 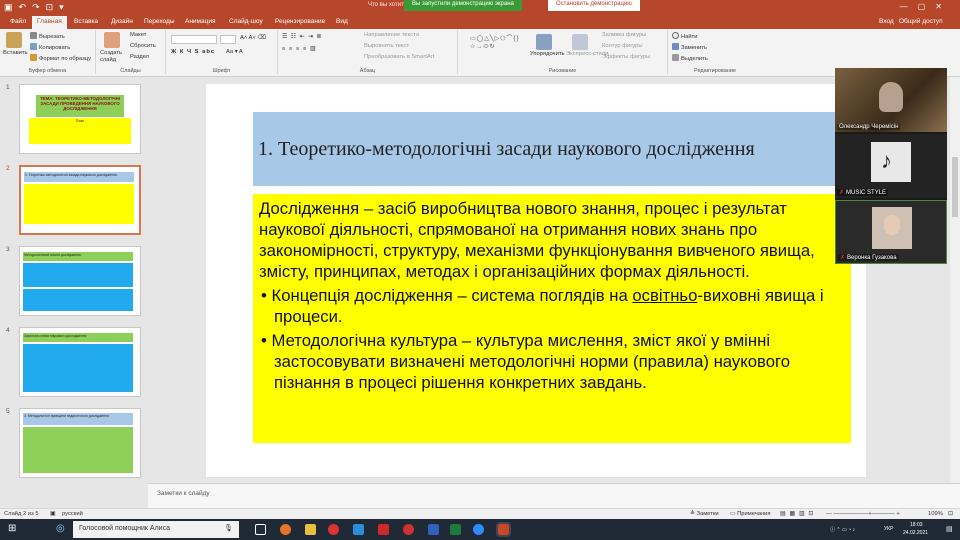 What do you see at coordinates (50, 47) in the screenshot?
I see `copy-button: Копировать` at bounding box center [50, 47].